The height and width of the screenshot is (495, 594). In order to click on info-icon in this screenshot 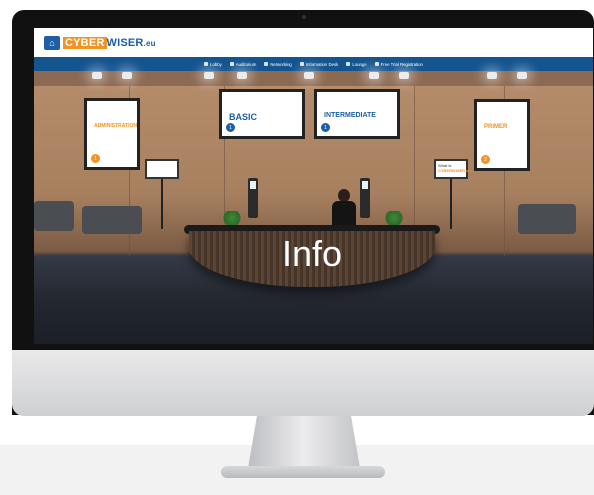, I will do `click(301, 64)`.